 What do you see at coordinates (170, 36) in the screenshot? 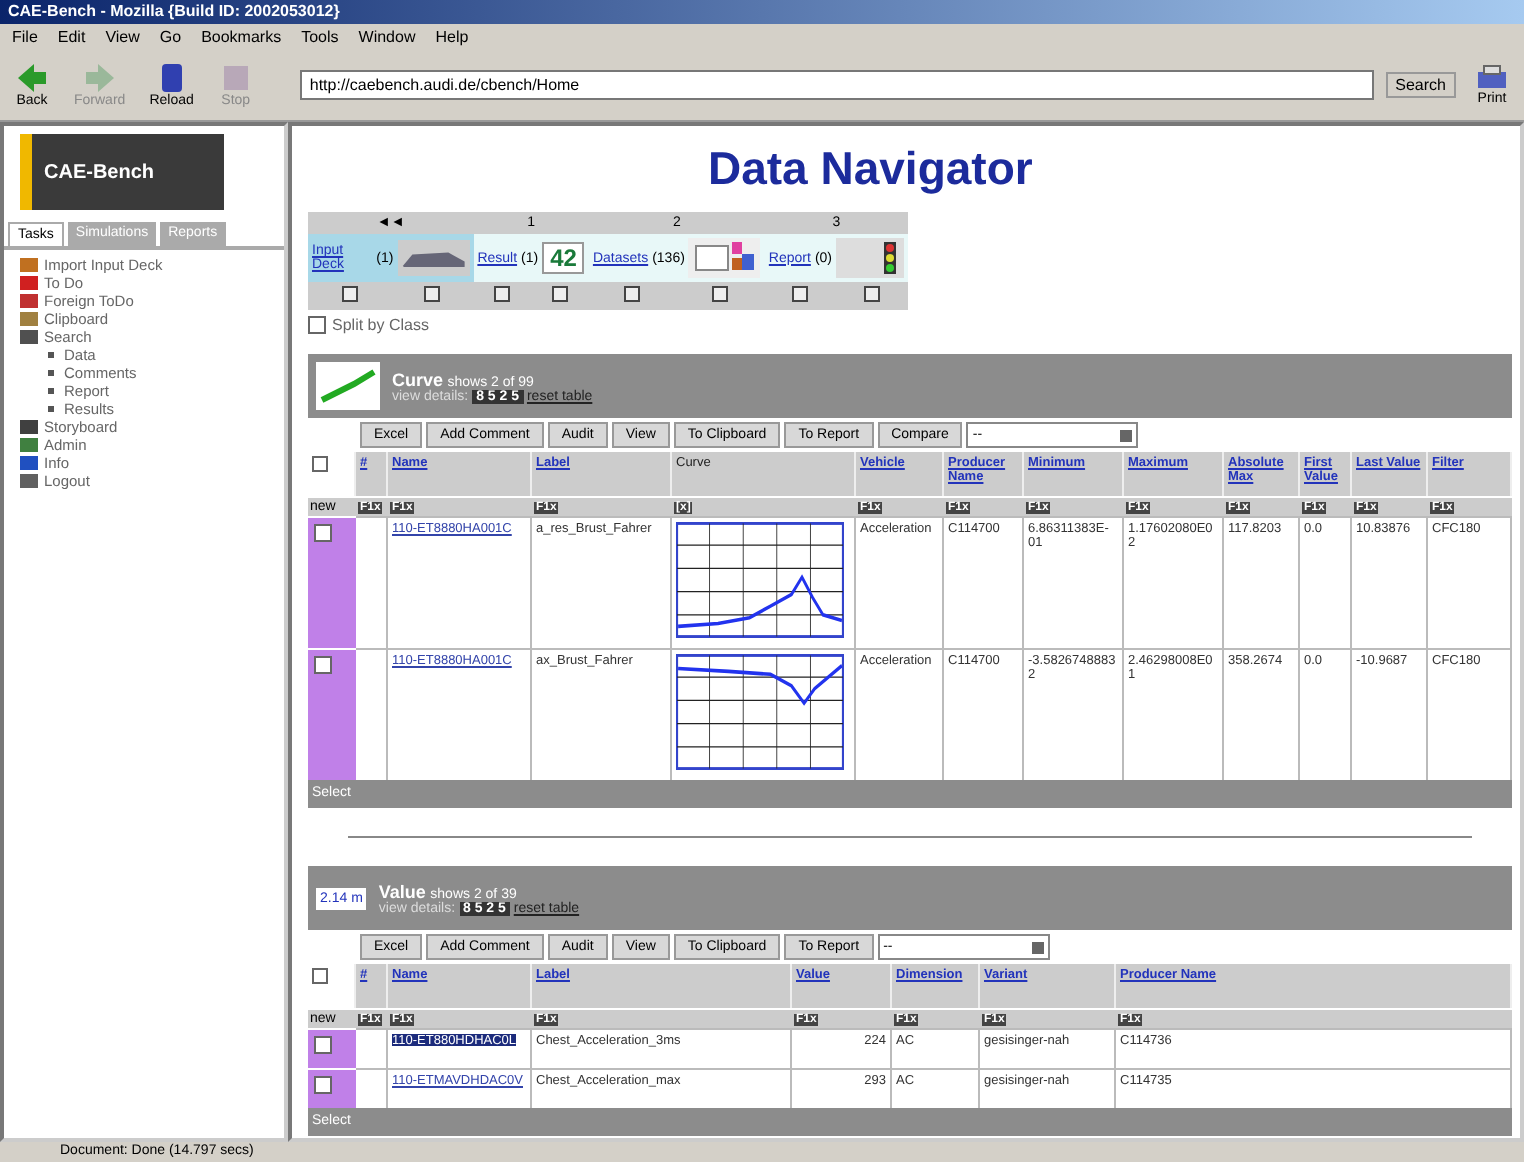
I see `menu-item: Go` at bounding box center [170, 36].